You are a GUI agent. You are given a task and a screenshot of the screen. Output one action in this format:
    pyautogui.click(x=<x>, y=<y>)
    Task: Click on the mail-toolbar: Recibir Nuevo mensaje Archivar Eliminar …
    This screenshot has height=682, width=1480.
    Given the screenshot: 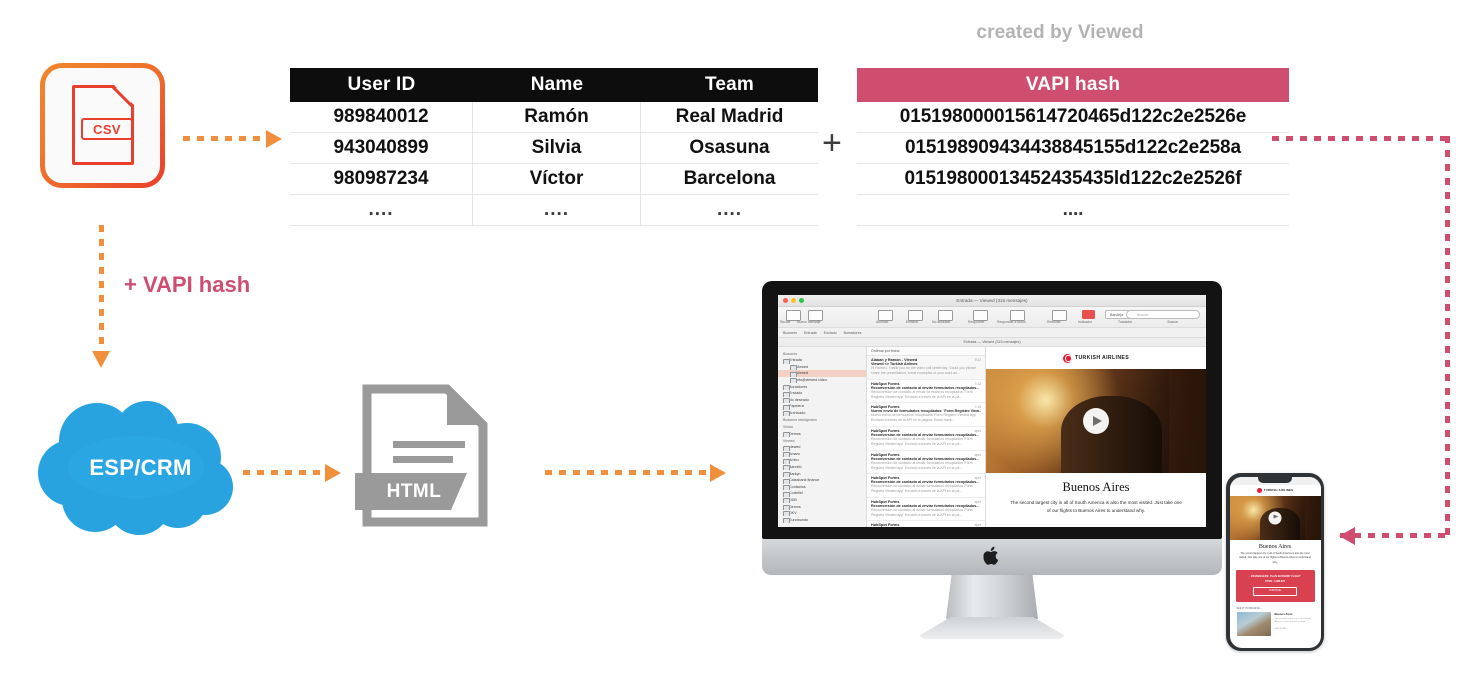 What is the action you would take?
    pyautogui.click(x=992, y=317)
    